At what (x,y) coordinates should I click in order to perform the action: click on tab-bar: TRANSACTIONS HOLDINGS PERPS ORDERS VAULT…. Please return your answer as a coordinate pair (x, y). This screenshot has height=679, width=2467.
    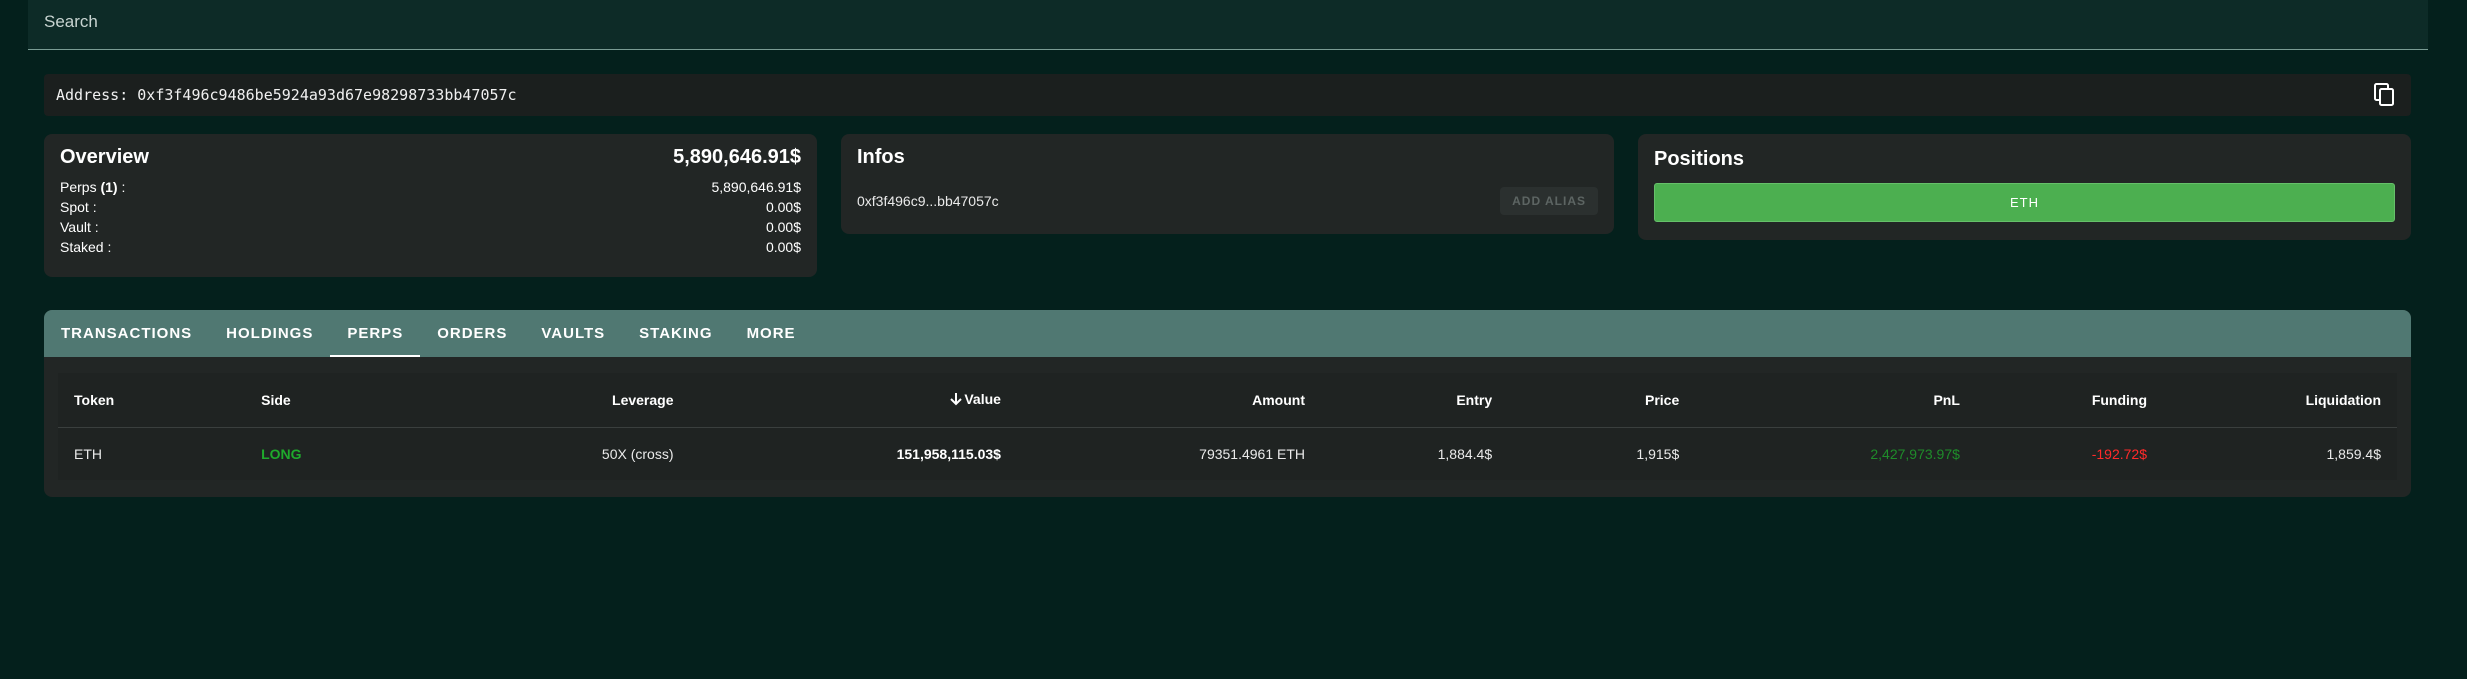
    Looking at the image, I should click on (1227, 333).